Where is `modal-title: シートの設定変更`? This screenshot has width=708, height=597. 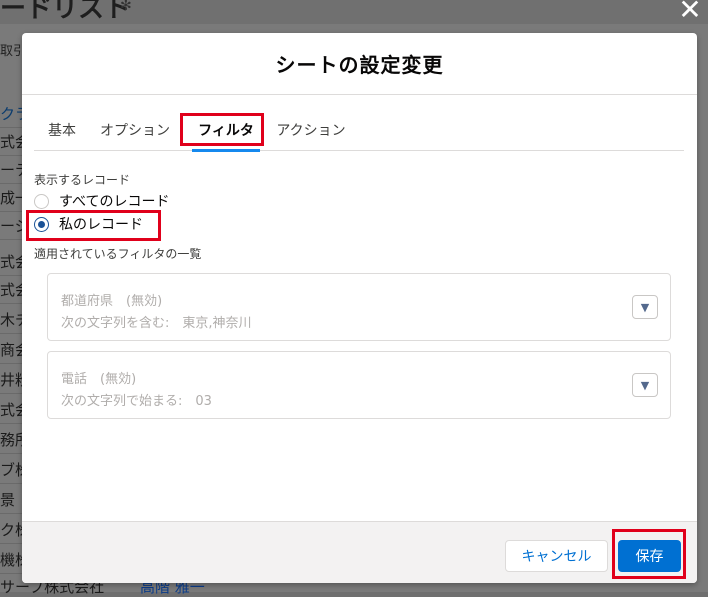
modal-title: シートの設定変更 is located at coordinates (359, 65).